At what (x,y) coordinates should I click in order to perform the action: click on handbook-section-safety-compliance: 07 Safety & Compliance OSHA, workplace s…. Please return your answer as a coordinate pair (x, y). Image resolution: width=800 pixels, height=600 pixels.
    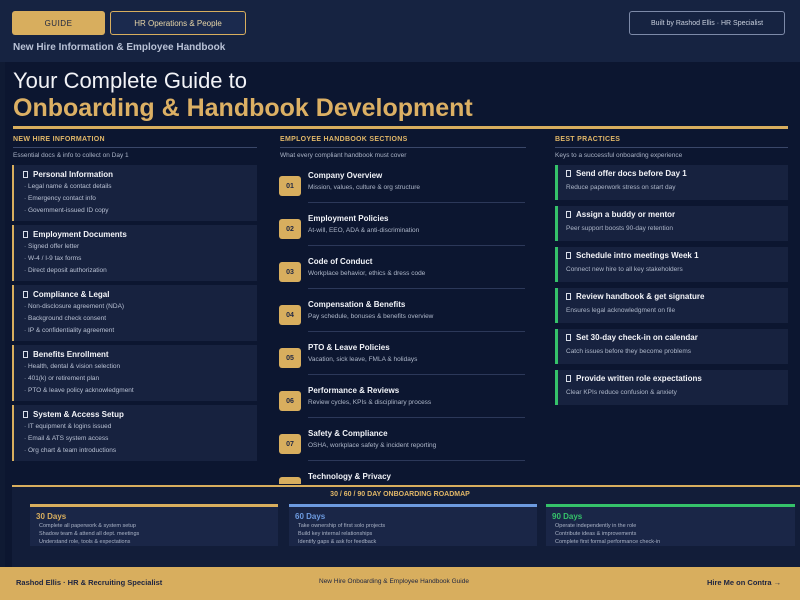
    Looking at the image, I should click on (402, 449).